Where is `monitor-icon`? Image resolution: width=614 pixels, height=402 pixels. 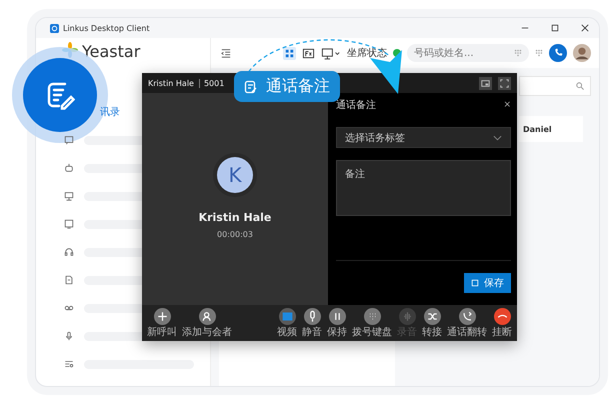
monitor-icon is located at coordinates (69, 196).